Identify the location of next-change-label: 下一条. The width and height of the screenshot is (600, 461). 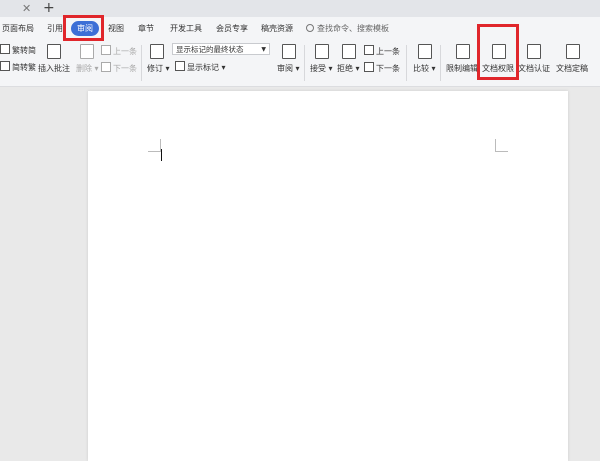
(388, 68).